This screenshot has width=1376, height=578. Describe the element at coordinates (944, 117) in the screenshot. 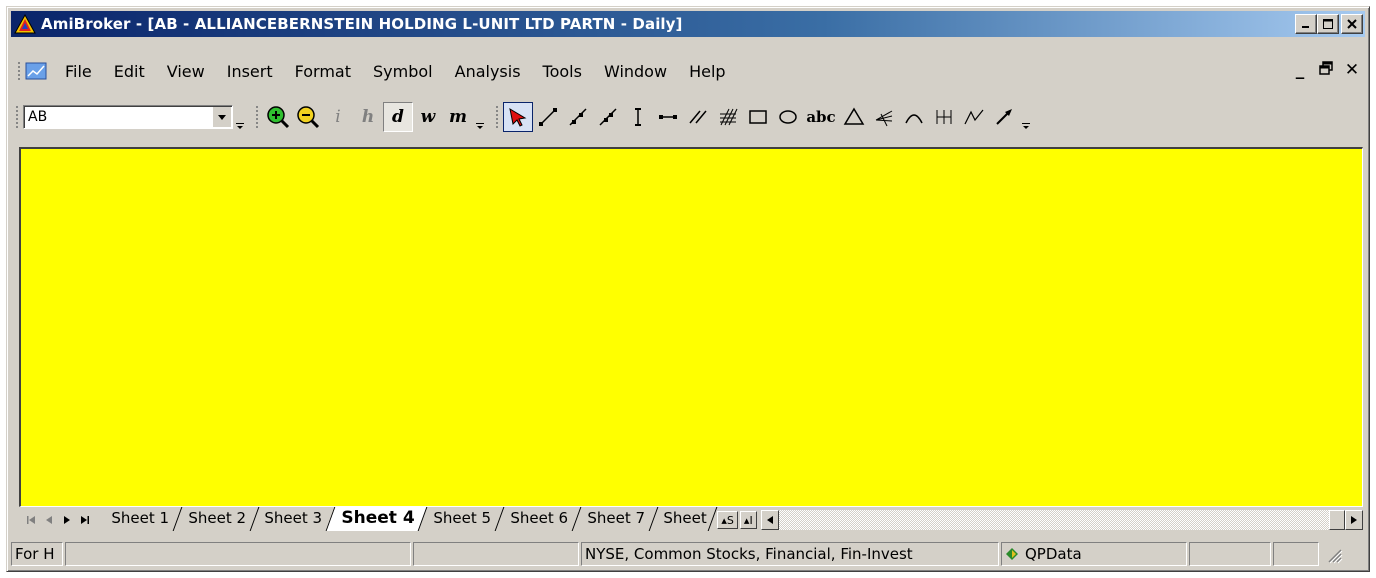

I see `cycles-tool-button` at that location.